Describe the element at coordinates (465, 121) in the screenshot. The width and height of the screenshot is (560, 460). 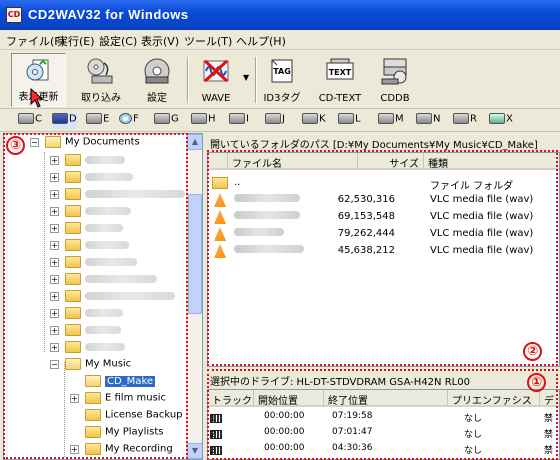
I see `drive-r: R` at that location.